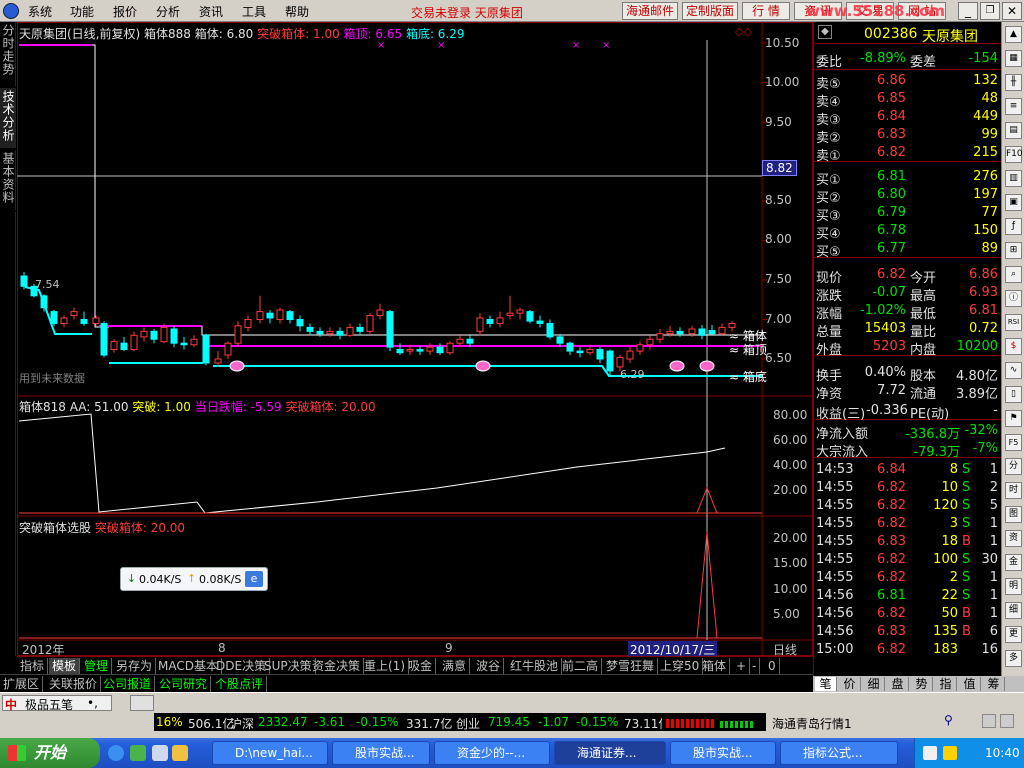 The image size is (1024, 768). Describe the element at coordinates (1013, 106) in the screenshot. I see `toolbar-list-icon: ≡` at that location.